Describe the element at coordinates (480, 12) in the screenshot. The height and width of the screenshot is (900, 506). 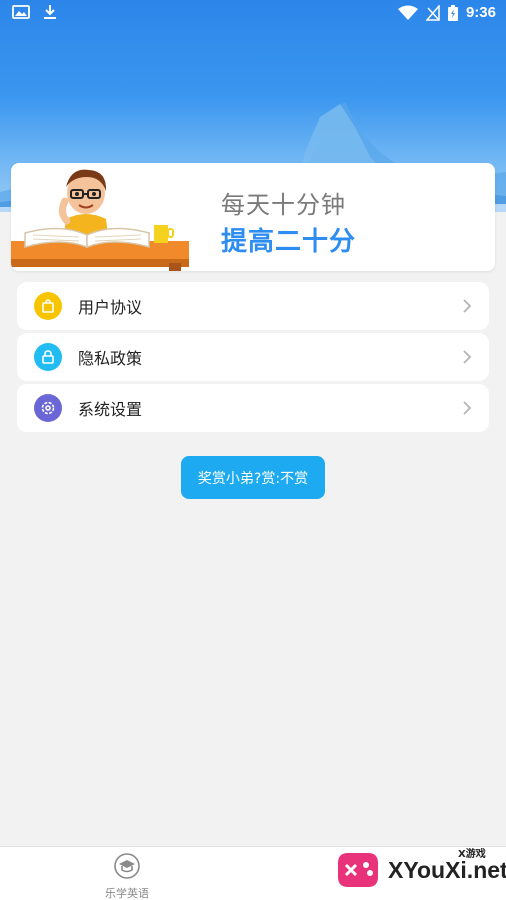
I see `status-time: 9:36` at that location.